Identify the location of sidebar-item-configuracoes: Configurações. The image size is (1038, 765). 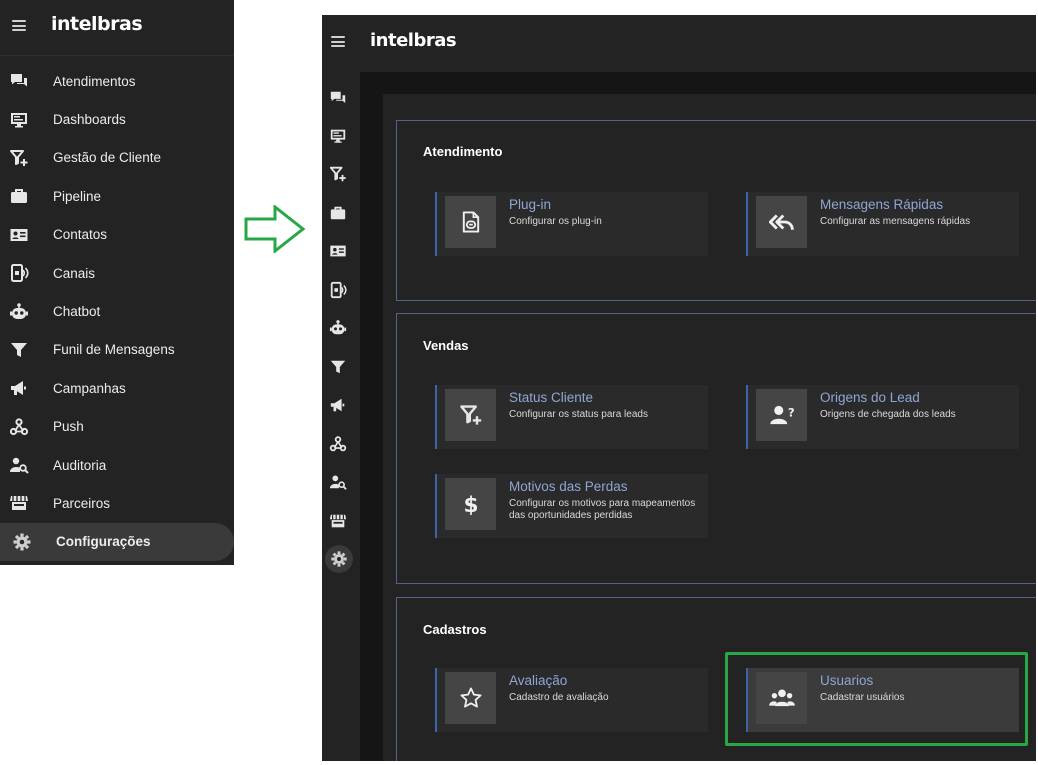
(117, 542).